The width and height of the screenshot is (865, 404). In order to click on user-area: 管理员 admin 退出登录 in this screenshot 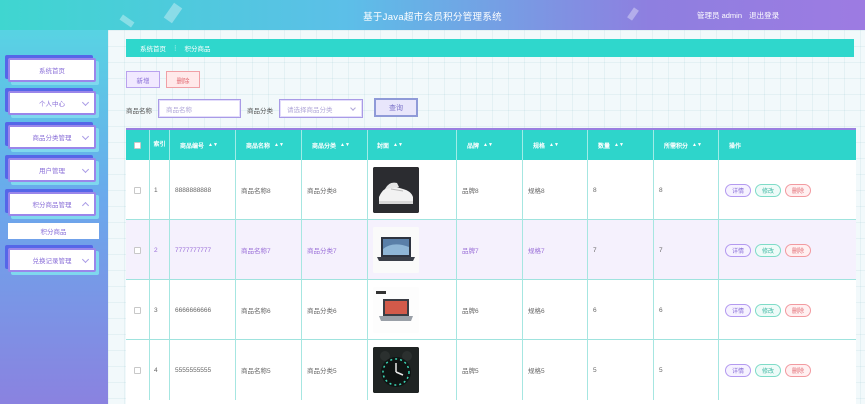, I will do `click(740, 15)`.